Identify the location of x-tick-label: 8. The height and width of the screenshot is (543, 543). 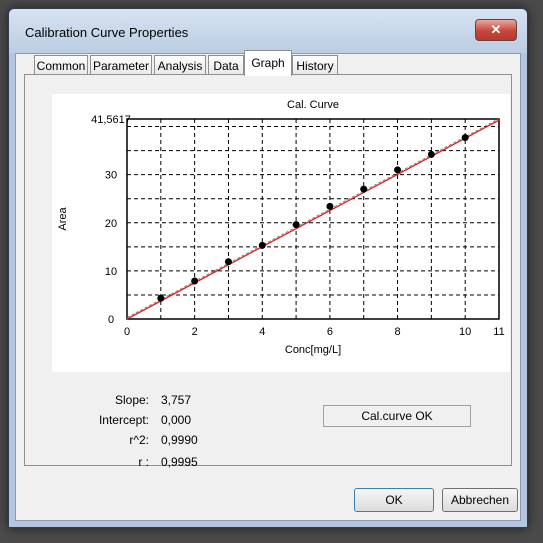
(397, 332).